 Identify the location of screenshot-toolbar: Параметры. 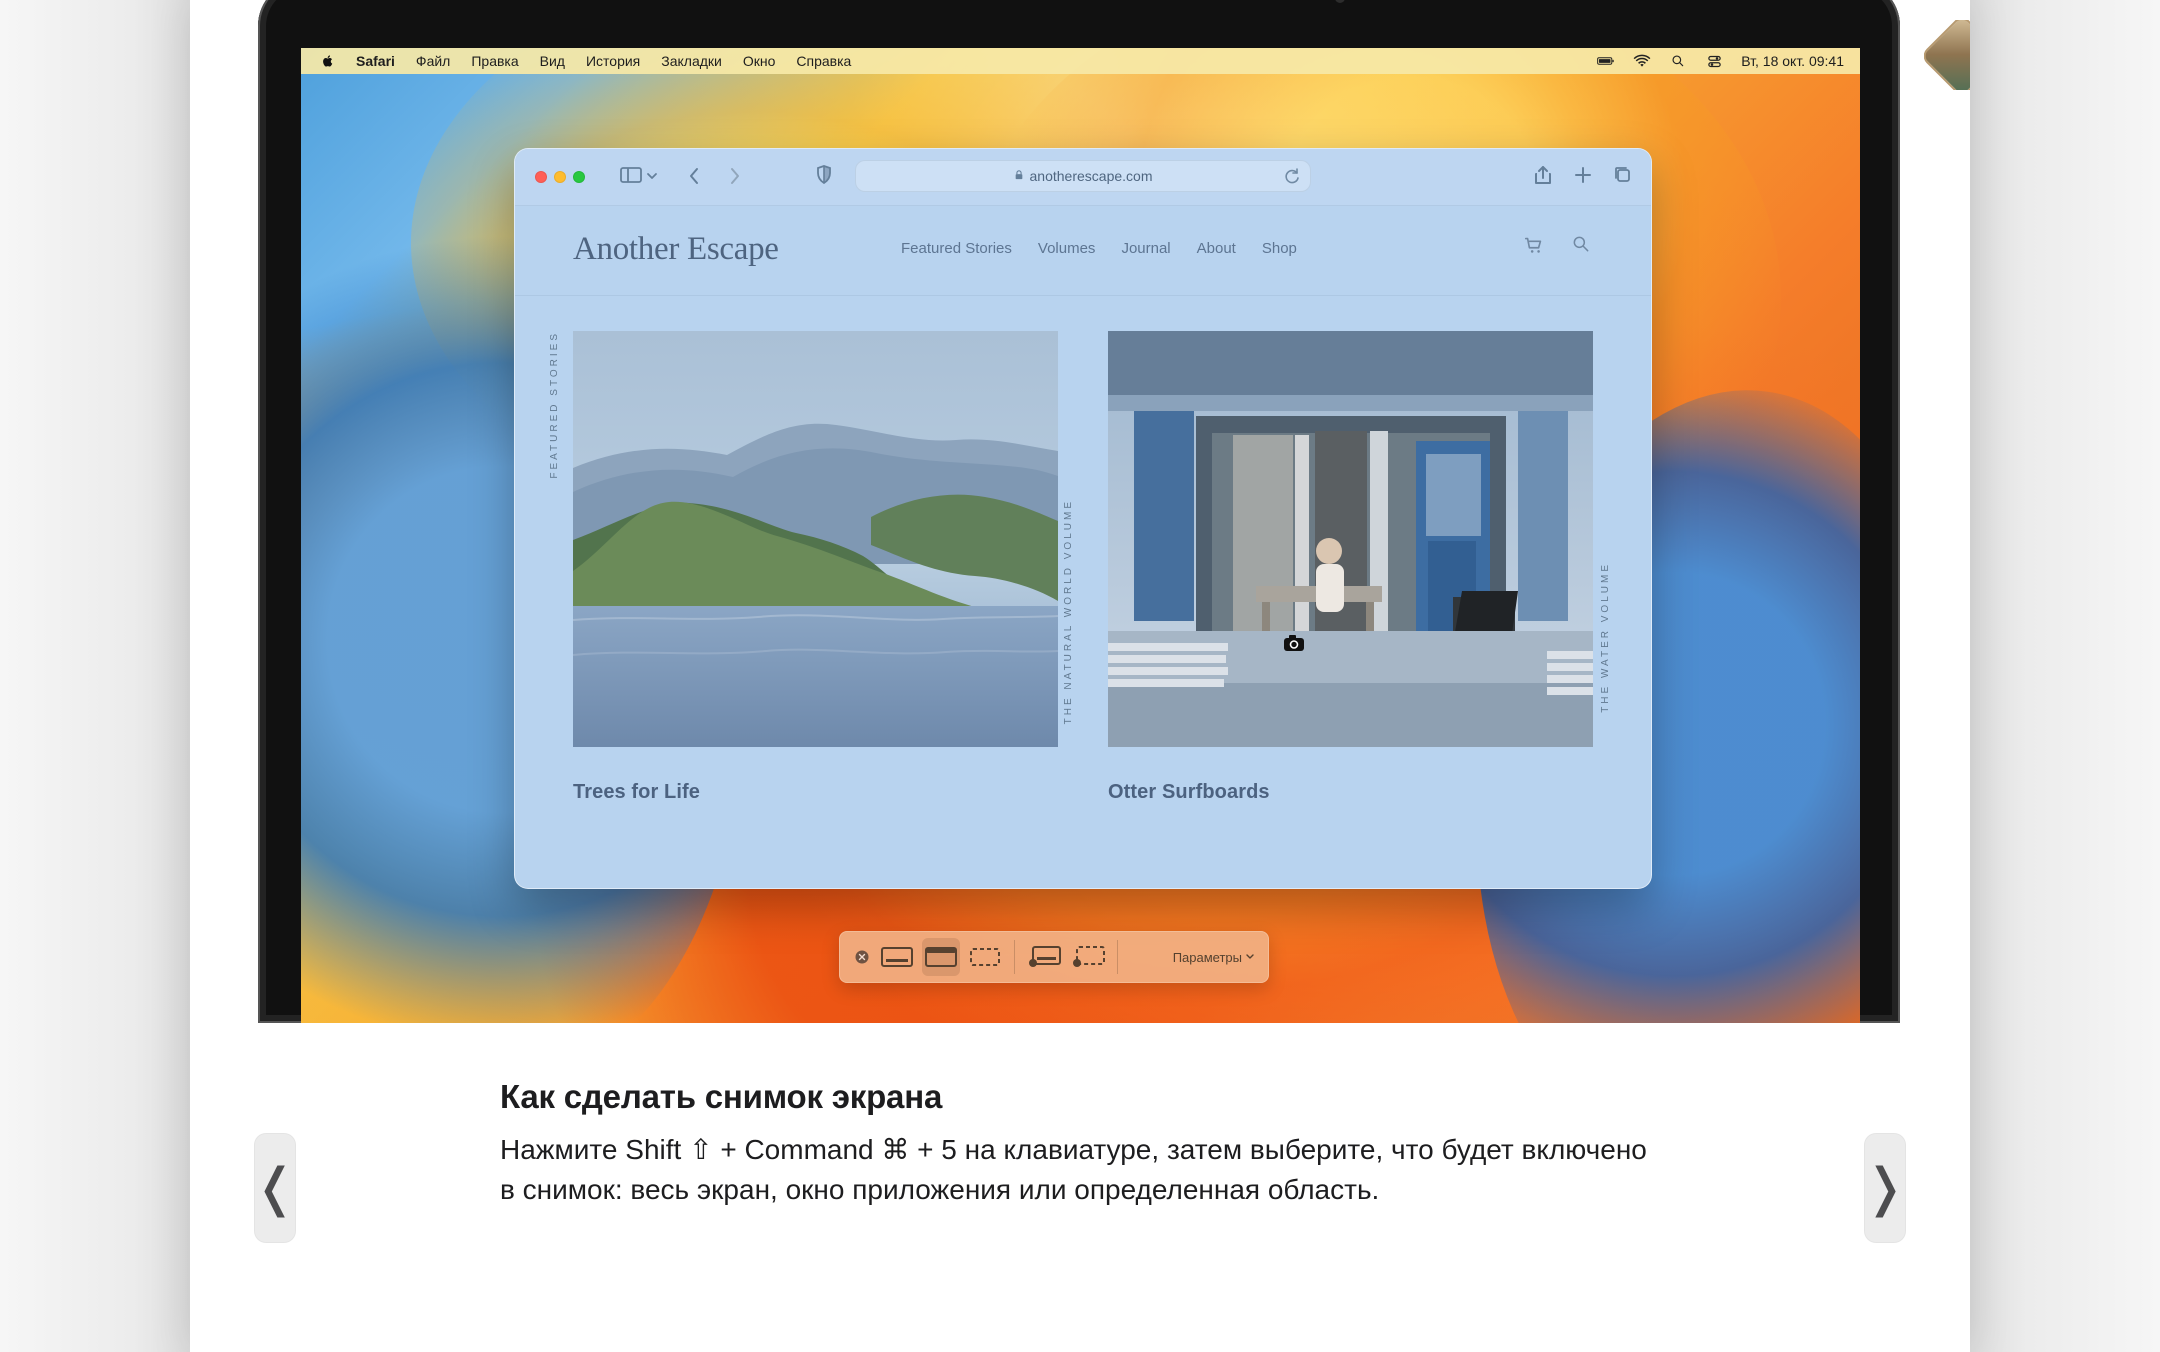
(1054, 957).